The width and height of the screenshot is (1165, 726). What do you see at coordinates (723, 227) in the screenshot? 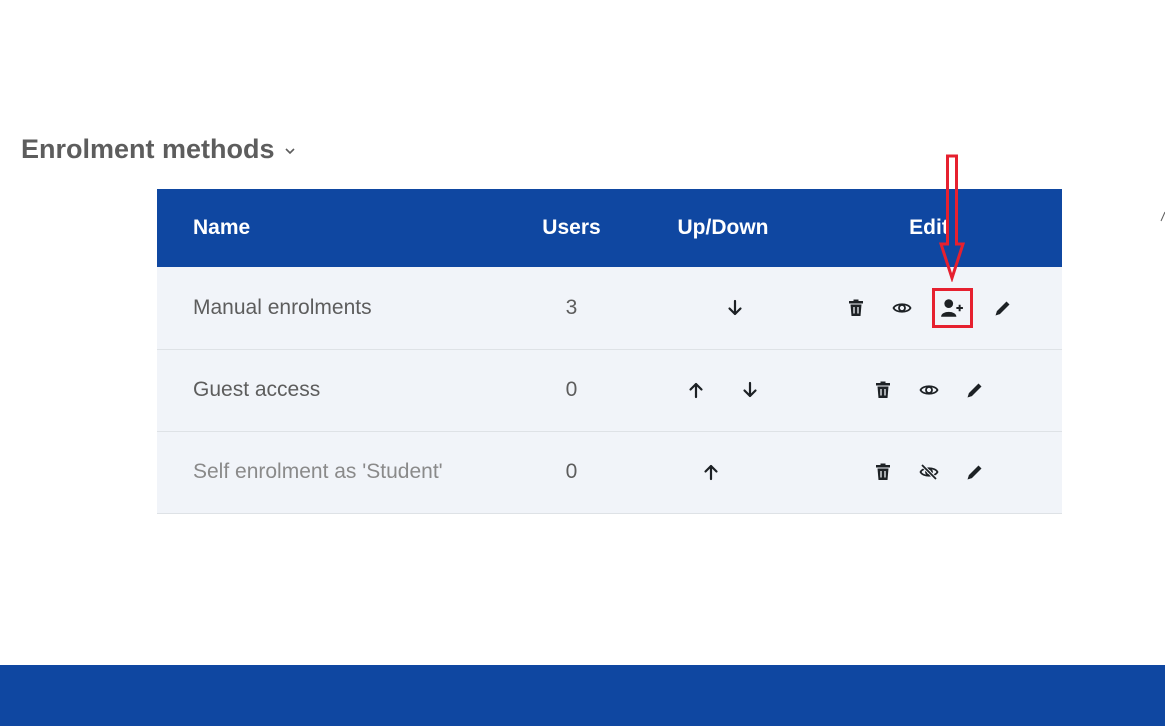
I see `header-updown: Up/Down` at bounding box center [723, 227].